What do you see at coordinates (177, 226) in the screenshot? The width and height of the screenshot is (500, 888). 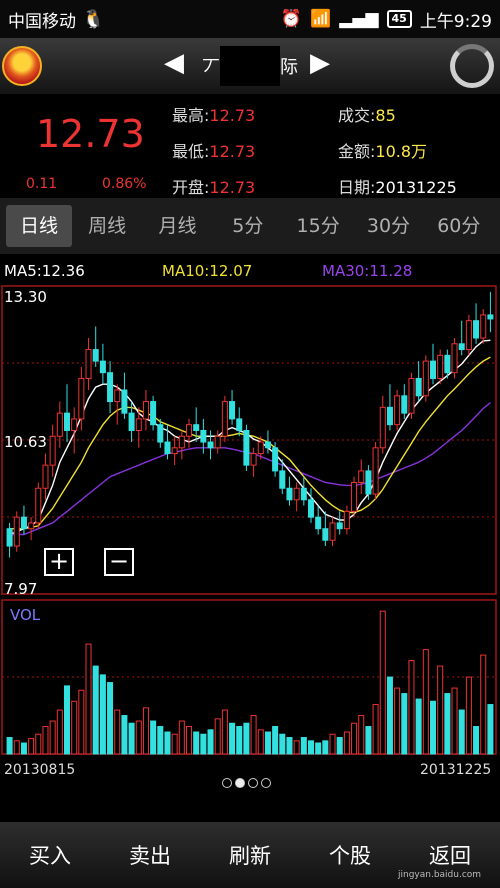 I see `tab-monthly: 月线` at bounding box center [177, 226].